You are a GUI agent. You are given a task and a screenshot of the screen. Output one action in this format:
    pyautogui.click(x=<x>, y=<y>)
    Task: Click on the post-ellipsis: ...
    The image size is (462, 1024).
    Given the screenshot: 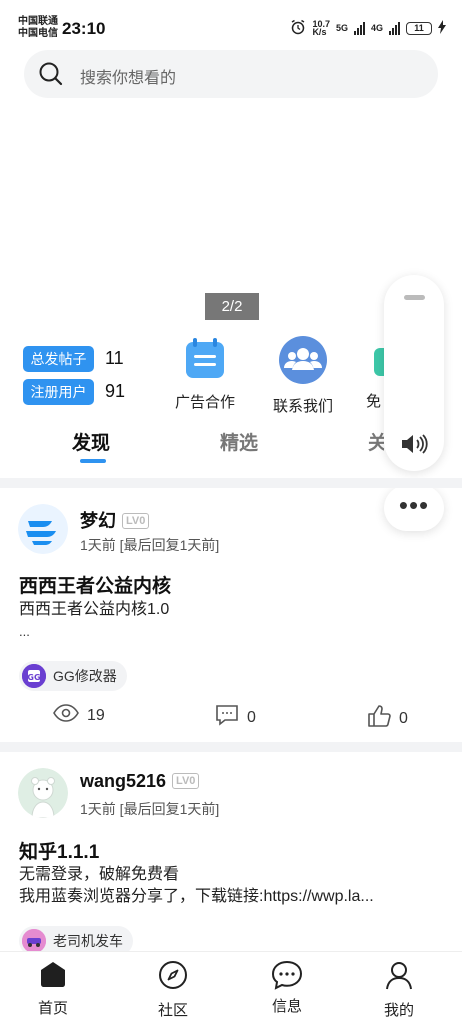 What is the action you would take?
    pyautogui.click(x=24, y=631)
    